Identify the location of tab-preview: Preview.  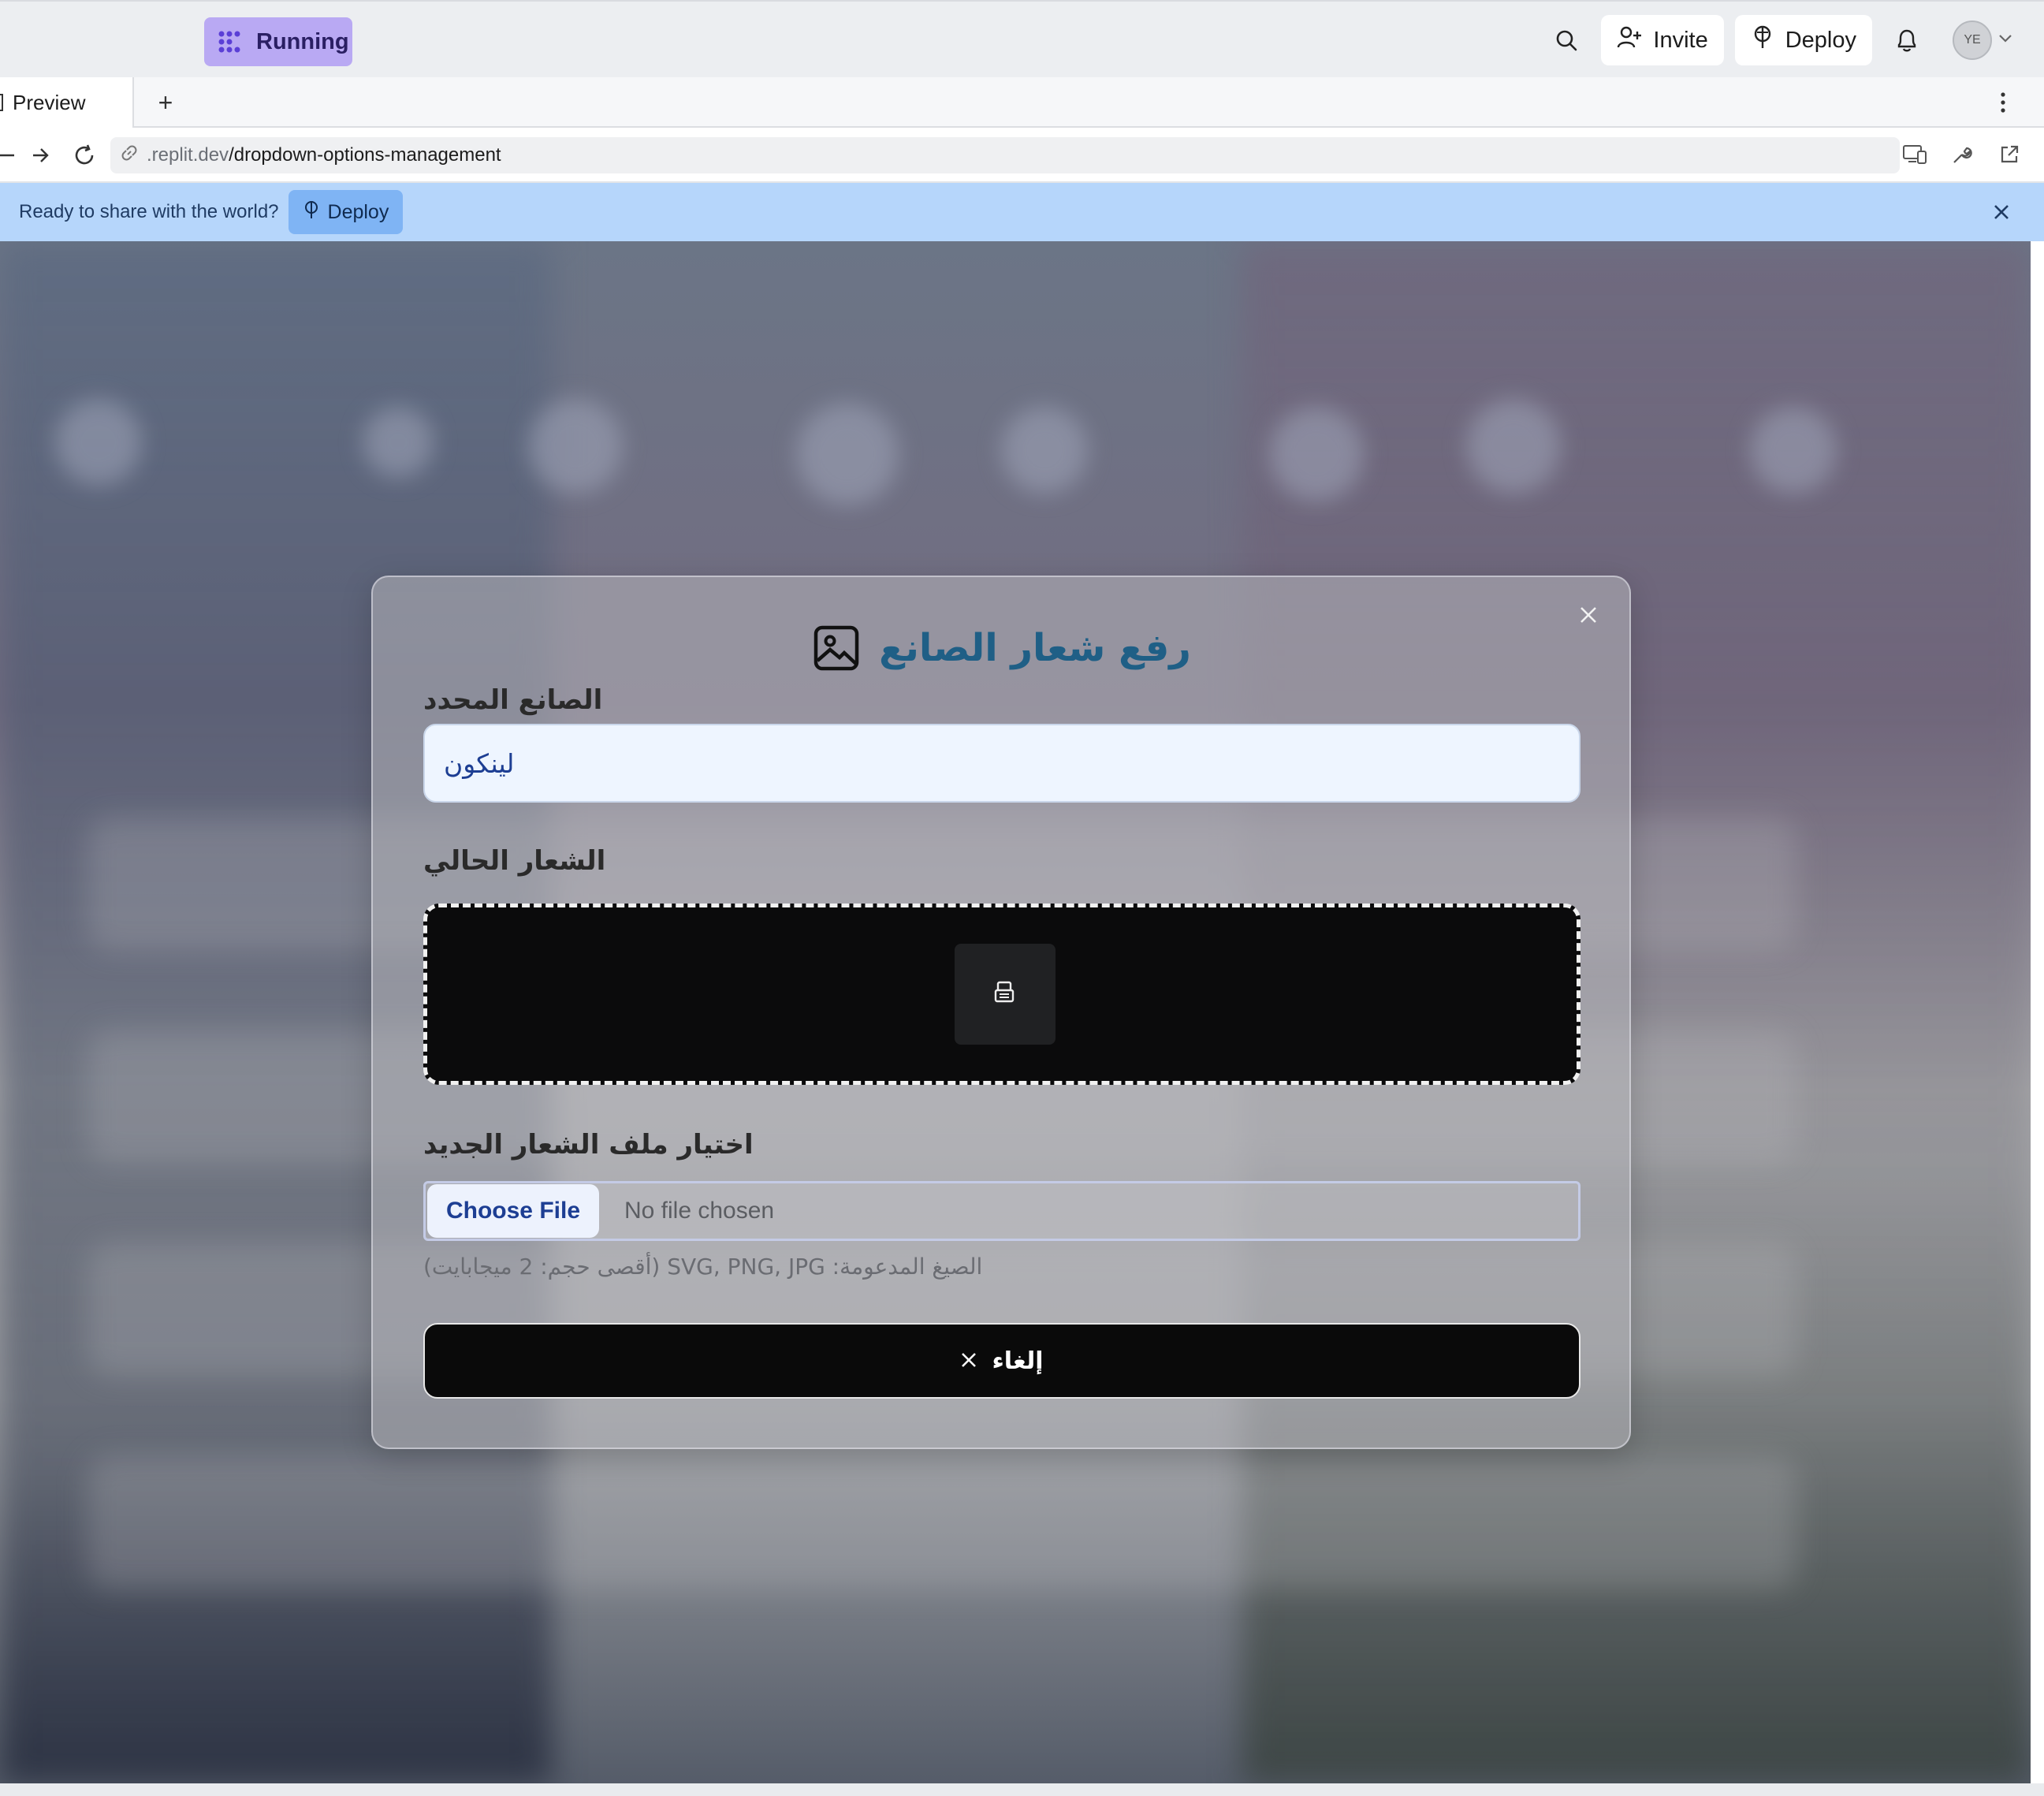
(67, 102).